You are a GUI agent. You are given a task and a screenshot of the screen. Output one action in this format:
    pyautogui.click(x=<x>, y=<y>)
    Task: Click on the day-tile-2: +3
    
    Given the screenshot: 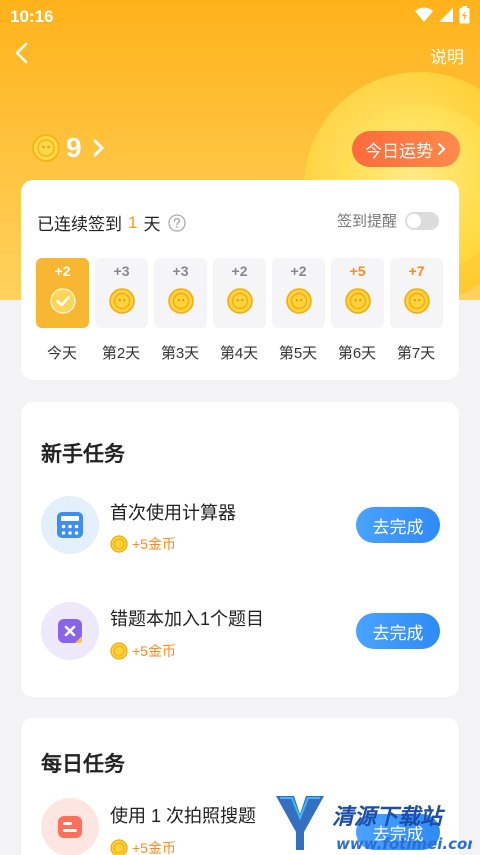 What is the action you would take?
    pyautogui.click(x=121, y=293)
    